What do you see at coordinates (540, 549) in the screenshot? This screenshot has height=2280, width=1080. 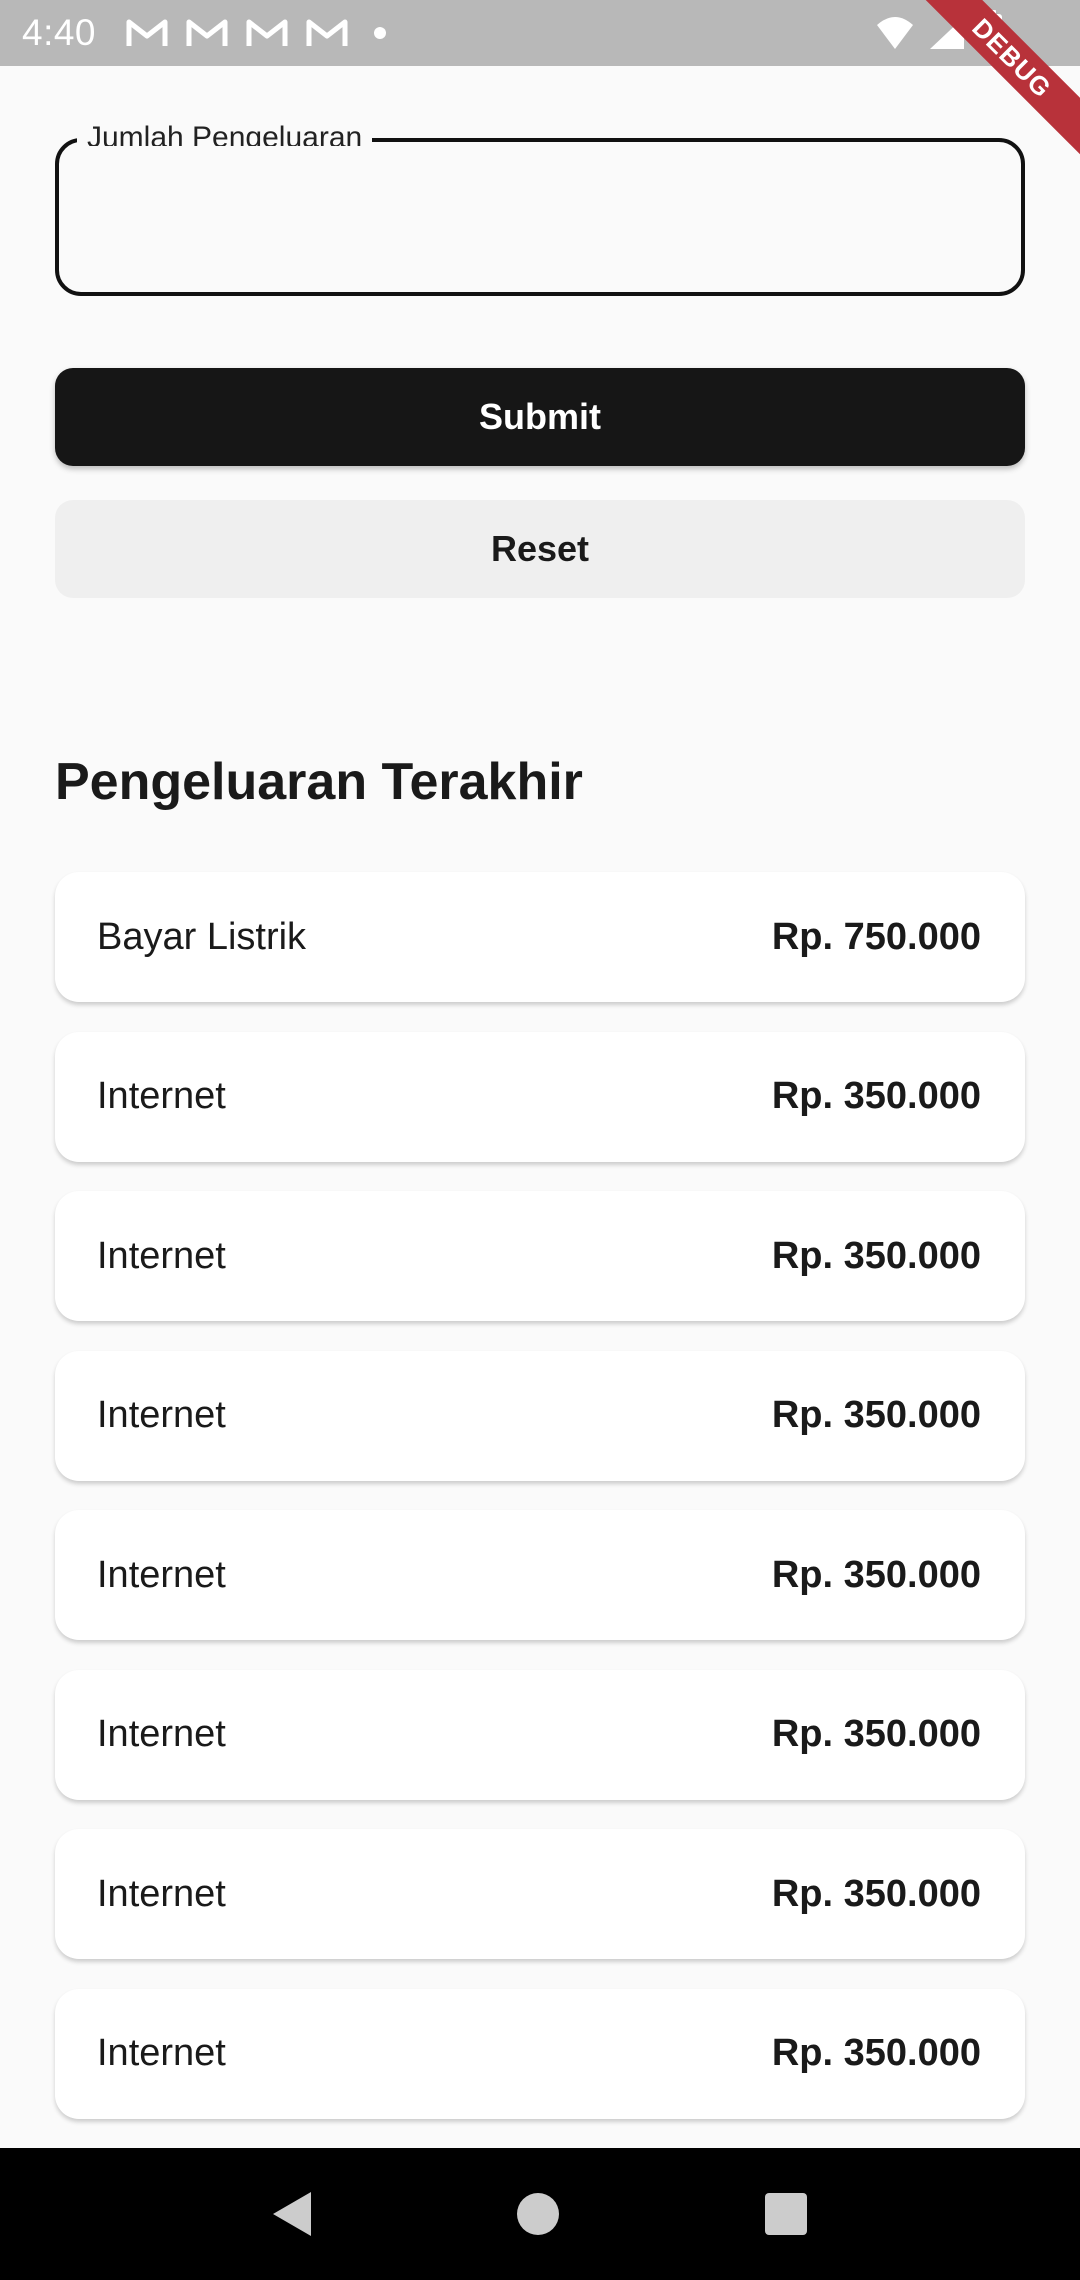 I see `reset-button: Reset` at bounding box center [540, 549].